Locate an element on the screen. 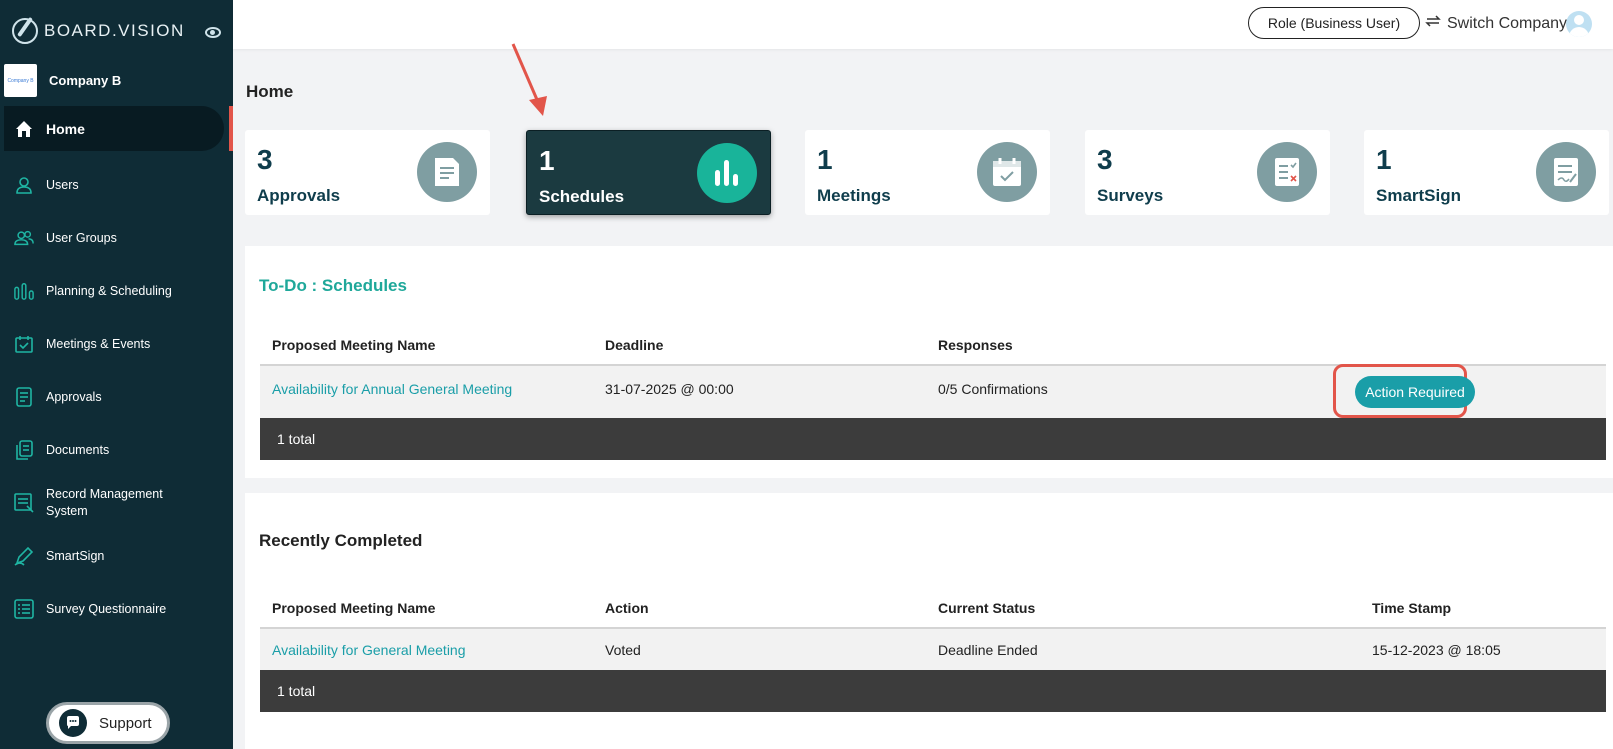 The image size is (1613, 749). record-icon is located at coordinates (24, 502).